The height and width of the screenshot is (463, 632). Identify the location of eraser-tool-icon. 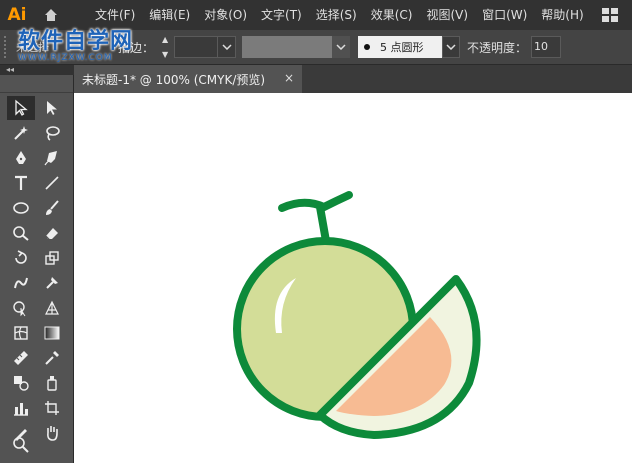
(52, 233).